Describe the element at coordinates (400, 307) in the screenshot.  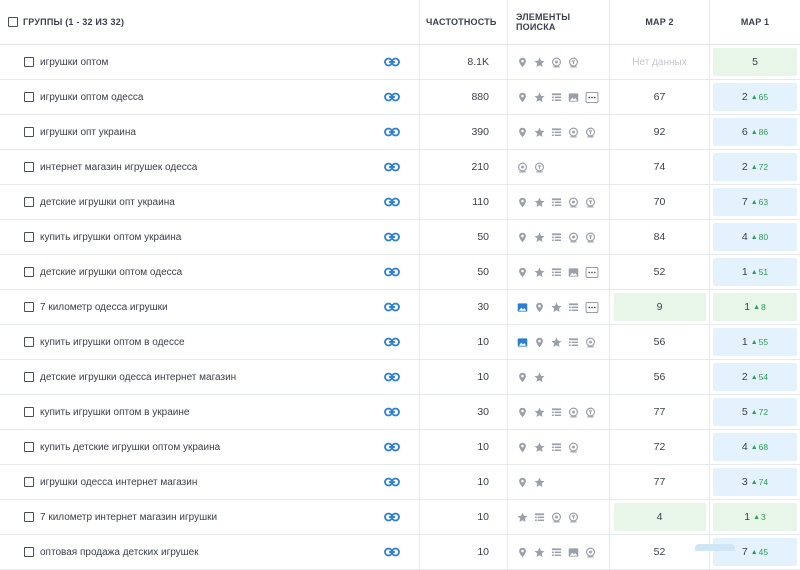
I see `table-row: 7 километр одесса игрушки 30 9 1 ▲ 8` at that location.